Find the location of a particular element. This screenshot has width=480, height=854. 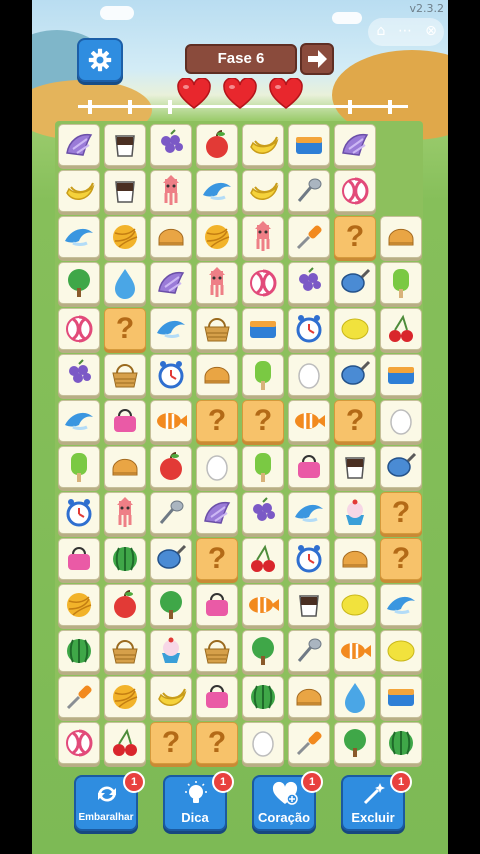

embaralhar-button: Embaralhar 1 is located at coordinates (109, 801).